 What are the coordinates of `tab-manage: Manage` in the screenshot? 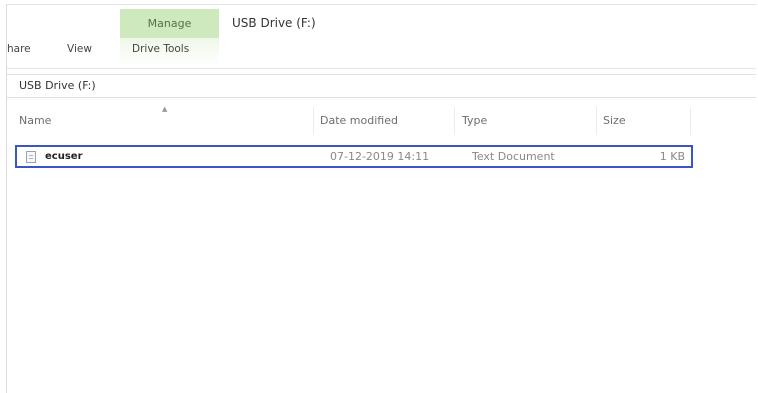 It's located at (169, 23).